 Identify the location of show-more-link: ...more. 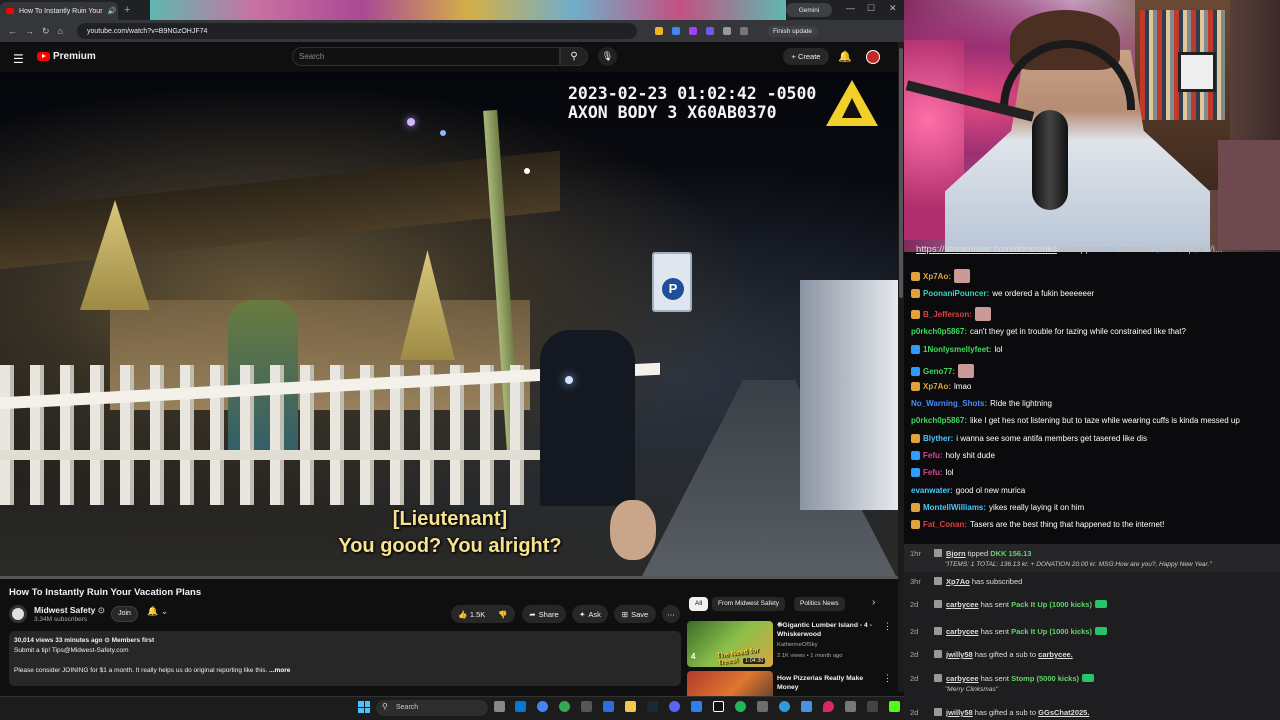
(279, 670).